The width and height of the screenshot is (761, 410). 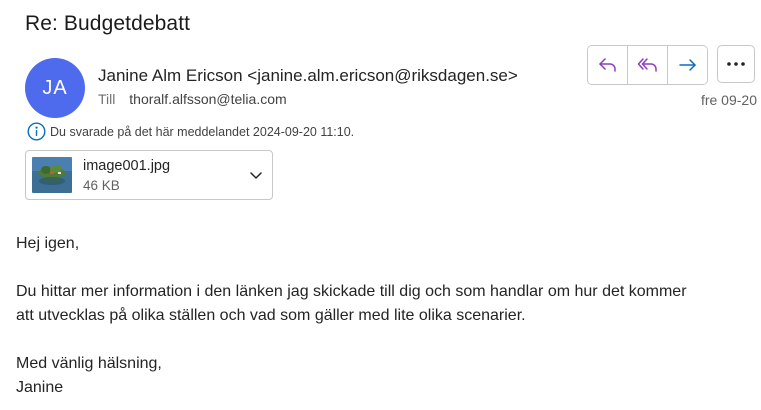 I want to click on recipients-line: Till thoralf.alfsson@telia.com, so click(x=192, y=99).